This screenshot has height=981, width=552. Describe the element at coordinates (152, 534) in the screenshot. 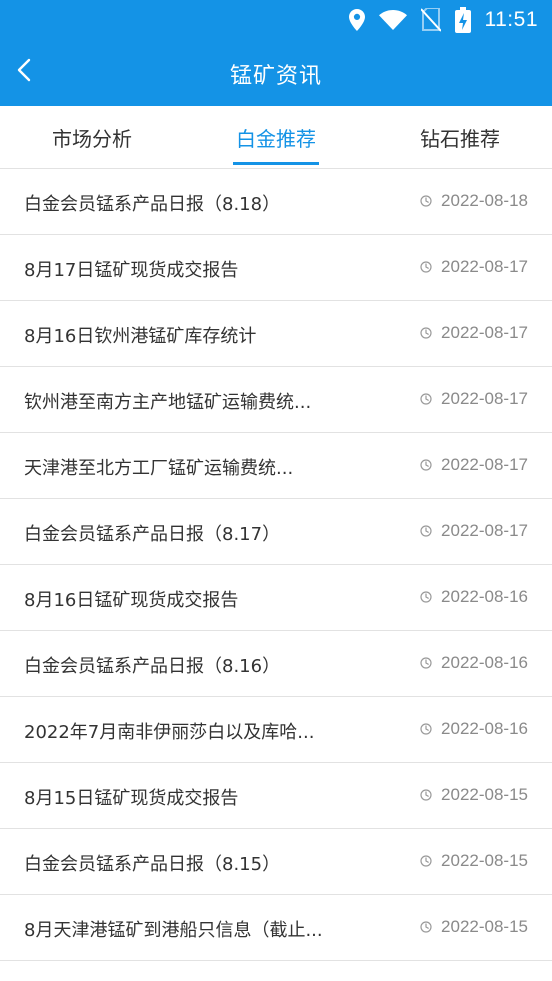

I see `news-title: 白金会员锰系产品日报（8.17）` at that location.